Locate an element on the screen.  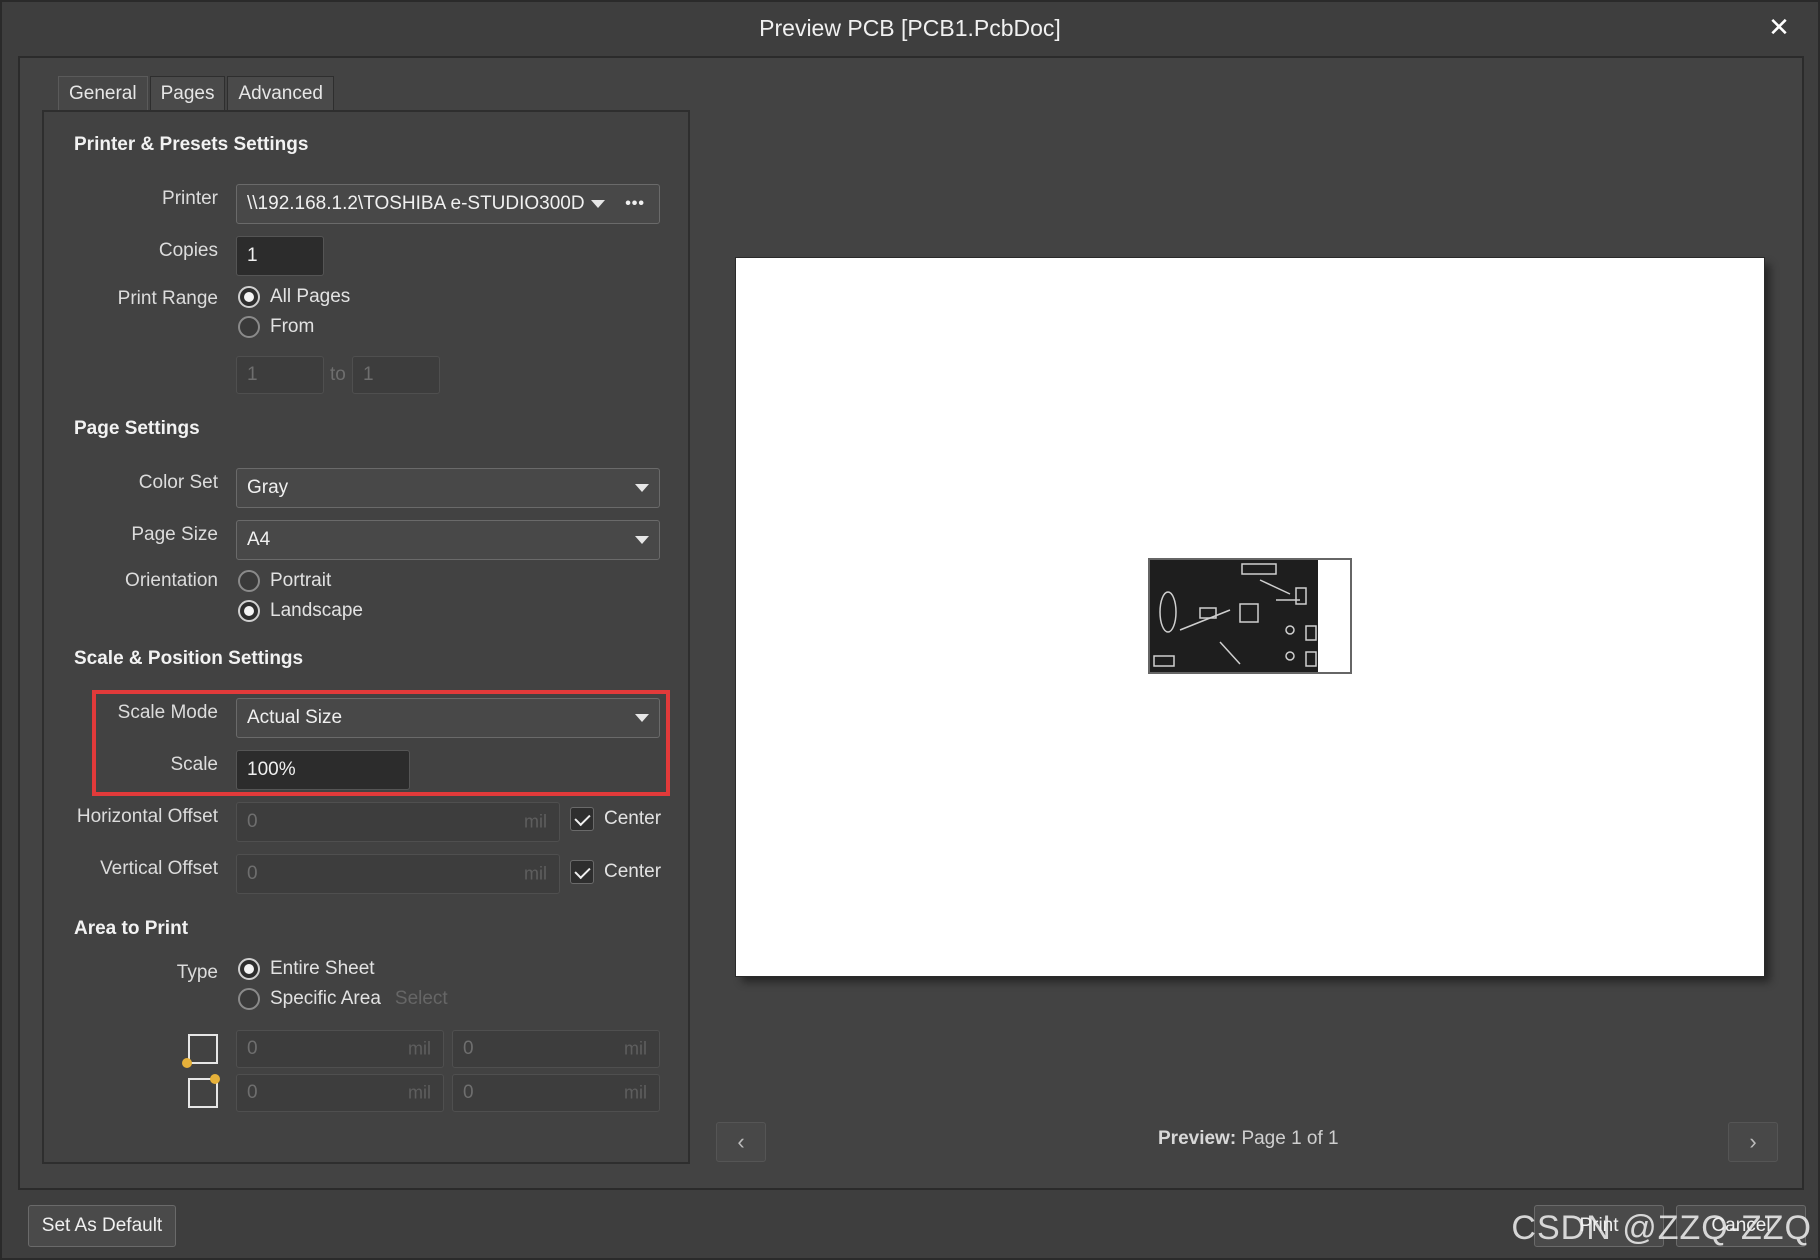
area-y2-value: 0 is located at coordinates (468, 1092).